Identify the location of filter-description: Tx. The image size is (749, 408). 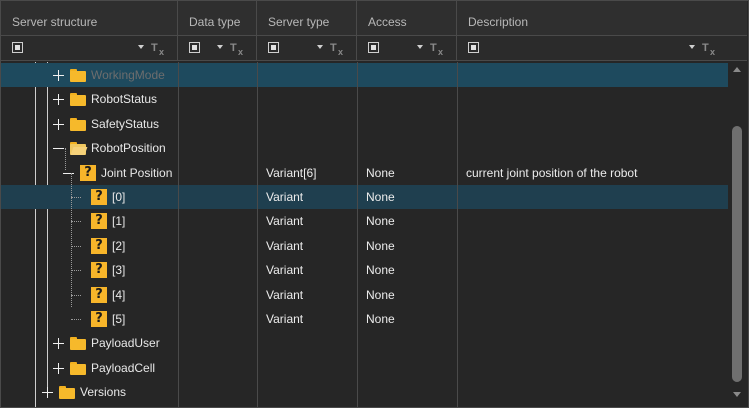
(602, 48).